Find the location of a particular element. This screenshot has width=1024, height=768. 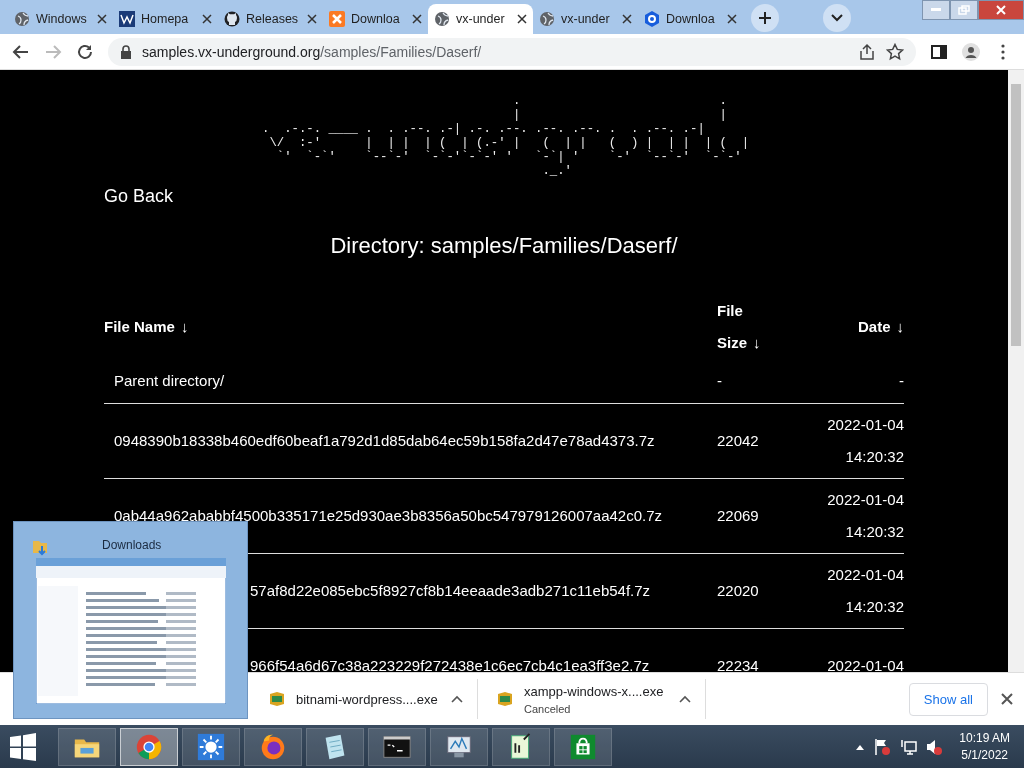

file-name: 0ab44a962ababbf4500b335171e25d930ae3b8356a50bc547979126007aa42c0.7z is located at coordinates (388, 515).